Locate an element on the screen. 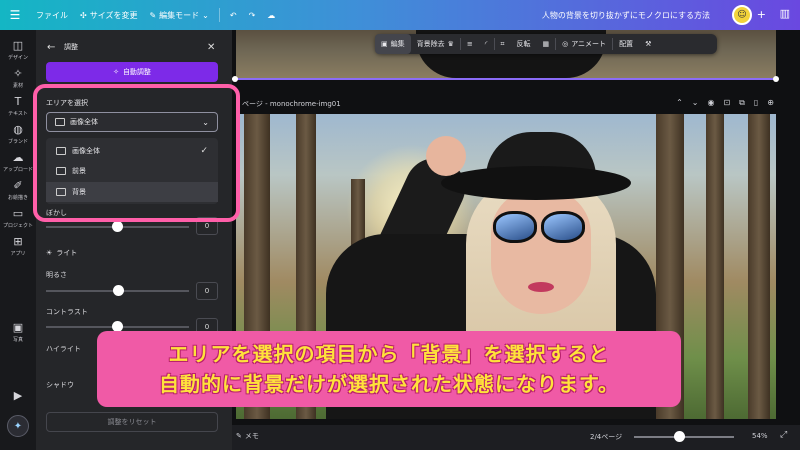  duplicate-icon: ⧉ is located at coordinates (742, 103).